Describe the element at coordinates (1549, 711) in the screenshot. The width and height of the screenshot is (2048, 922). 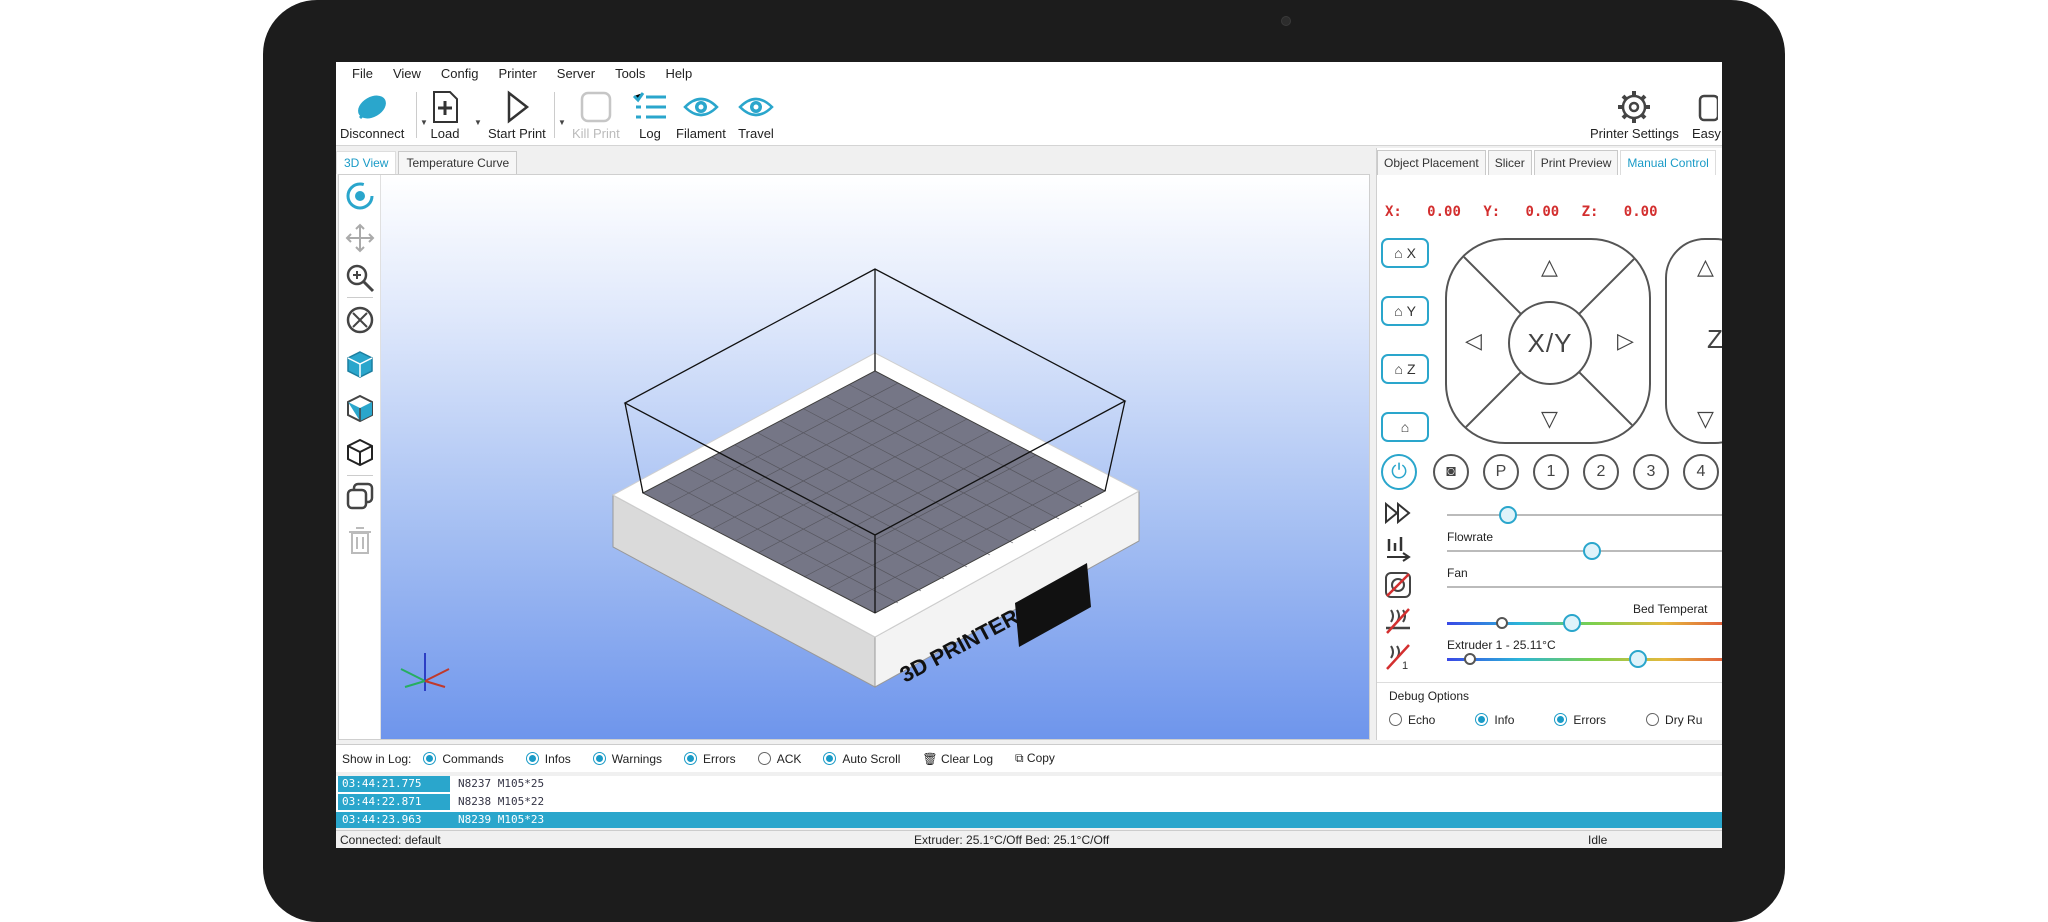
I see `debug-options: Debug Options Echo Info Errors Dry Ru` at that location.